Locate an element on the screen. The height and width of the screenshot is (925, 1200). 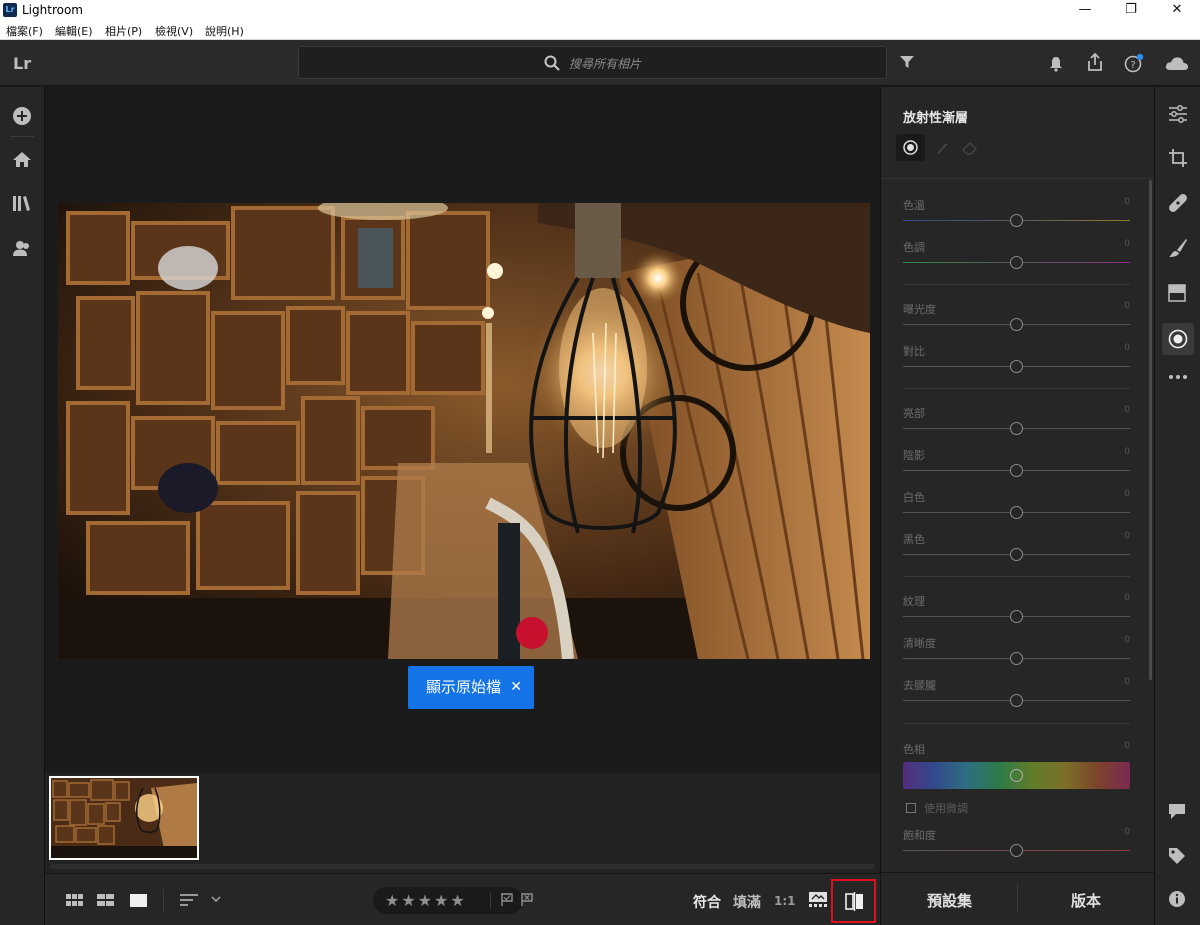
flag-pick-icon is located at coordinates (507, 899).